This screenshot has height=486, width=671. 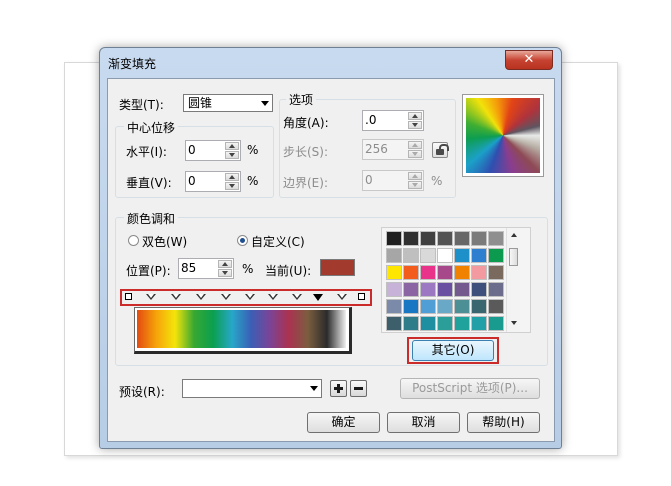 I want to click on palette-scrollbar, so click(x=513, y=280).